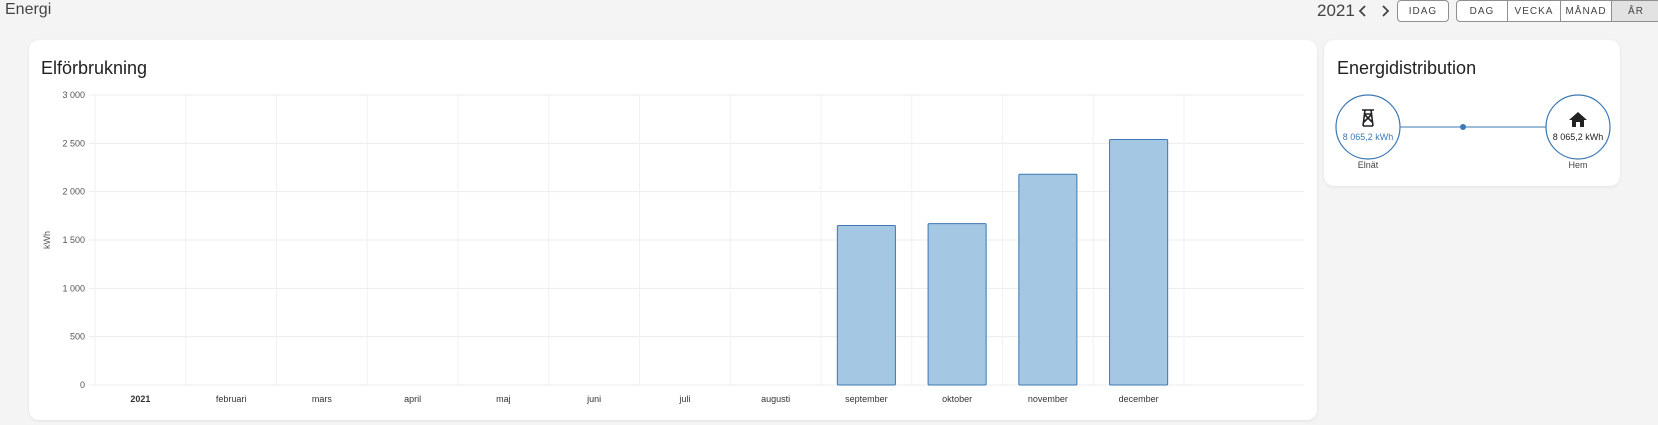 The height and width of the screenshot is (425, 1658). What do you see at coordinates (593, 399) in the screenshot?
I see `x-tick-label: juni` at bounding box center [593, 399].